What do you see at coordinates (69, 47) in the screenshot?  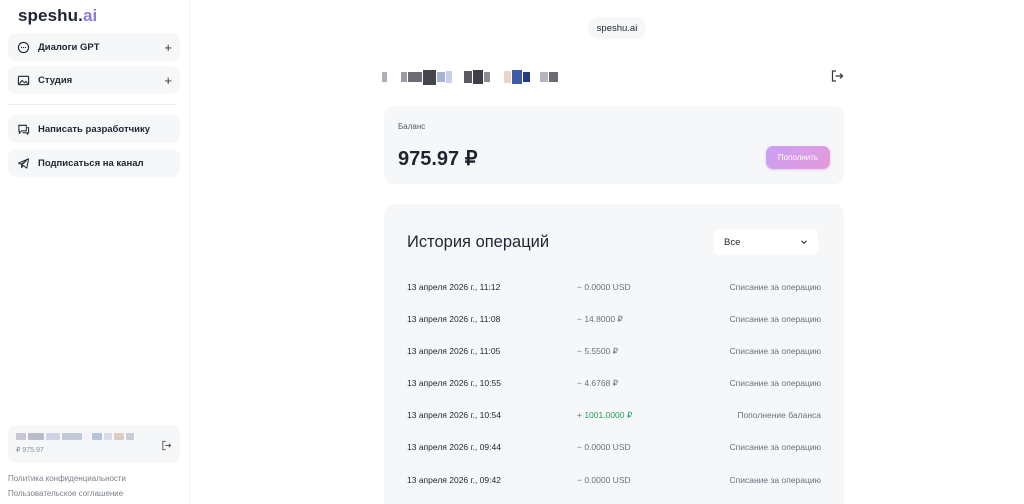 I see `sidebar-item-label: Диалоги GPT` at bounding box center [69, 47].